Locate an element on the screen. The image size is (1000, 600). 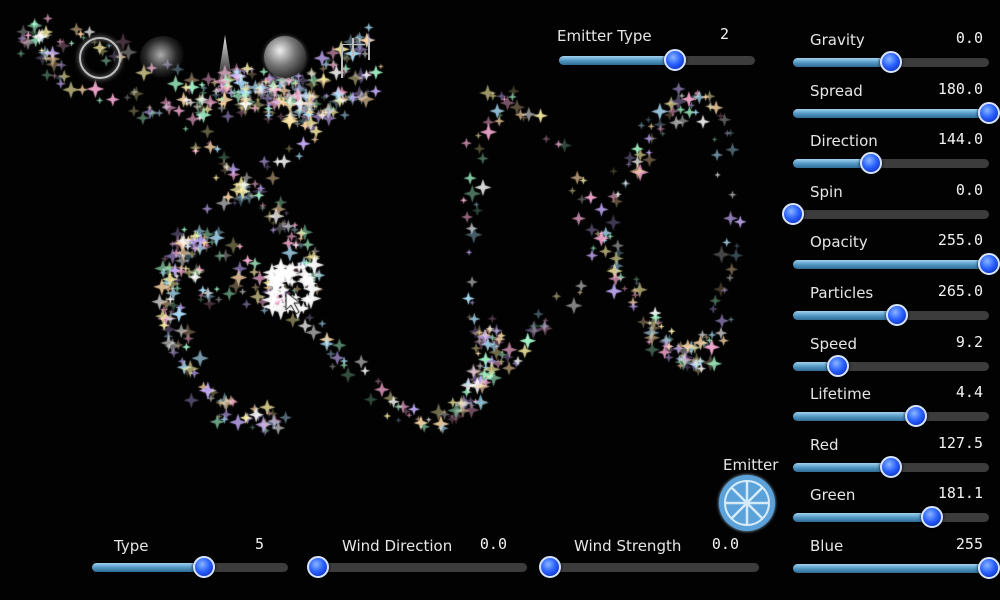
wind-direction-slider-thumb is located at coordinates (318, 567).